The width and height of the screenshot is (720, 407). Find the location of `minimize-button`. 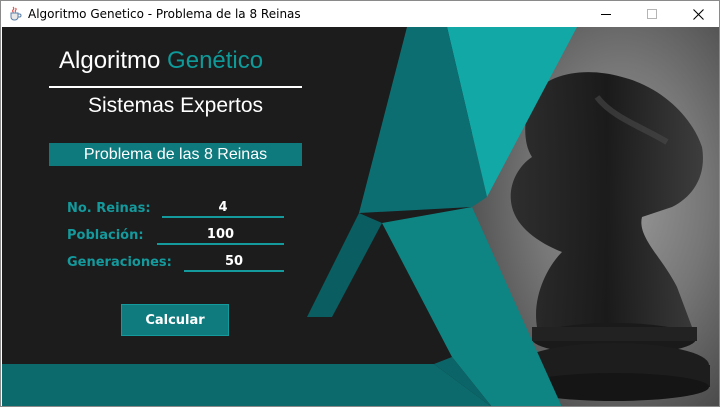

minimize-button is located at coordinates (606, 14).